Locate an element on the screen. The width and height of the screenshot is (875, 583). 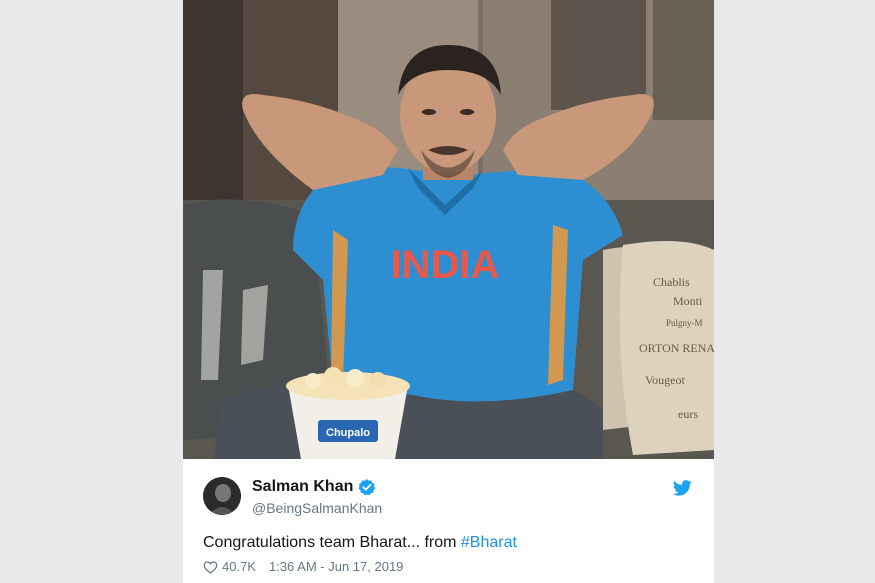
tweet-timestamp: 1:36 AM - Jun 17, 2019 is located at coordinates (336, 566).